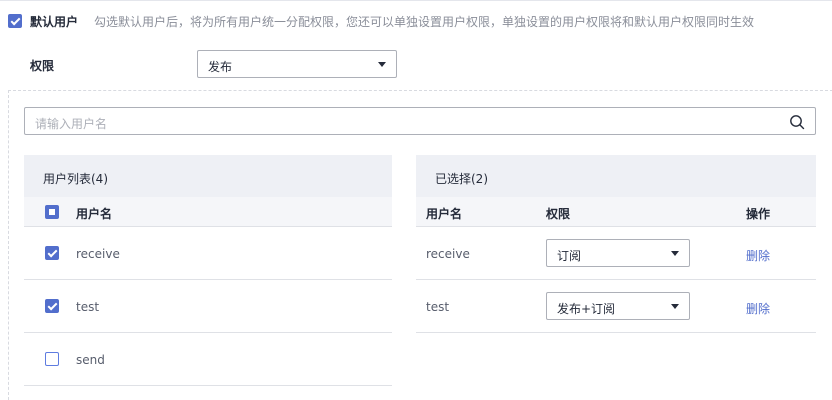  I want to click on permission-label: 权限, so click(42, 66).